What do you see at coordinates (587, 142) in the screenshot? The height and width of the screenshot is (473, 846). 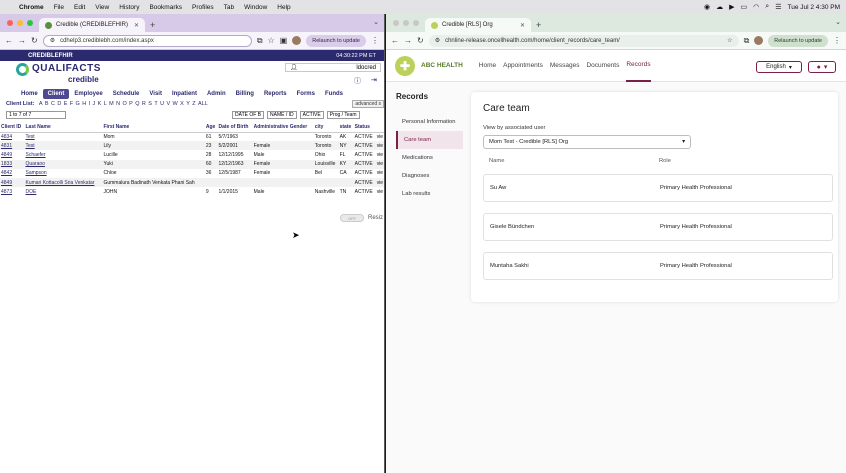 I see `associated-user-select: Mom Test - Credible [RLS] Org ▾` at bounding box center [587, 142].